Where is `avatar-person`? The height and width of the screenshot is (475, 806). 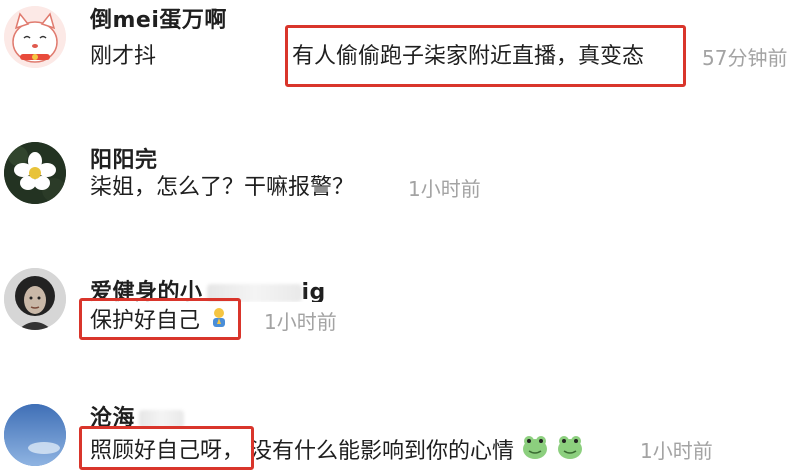
avatar-person is located at coordinates (35, 299).